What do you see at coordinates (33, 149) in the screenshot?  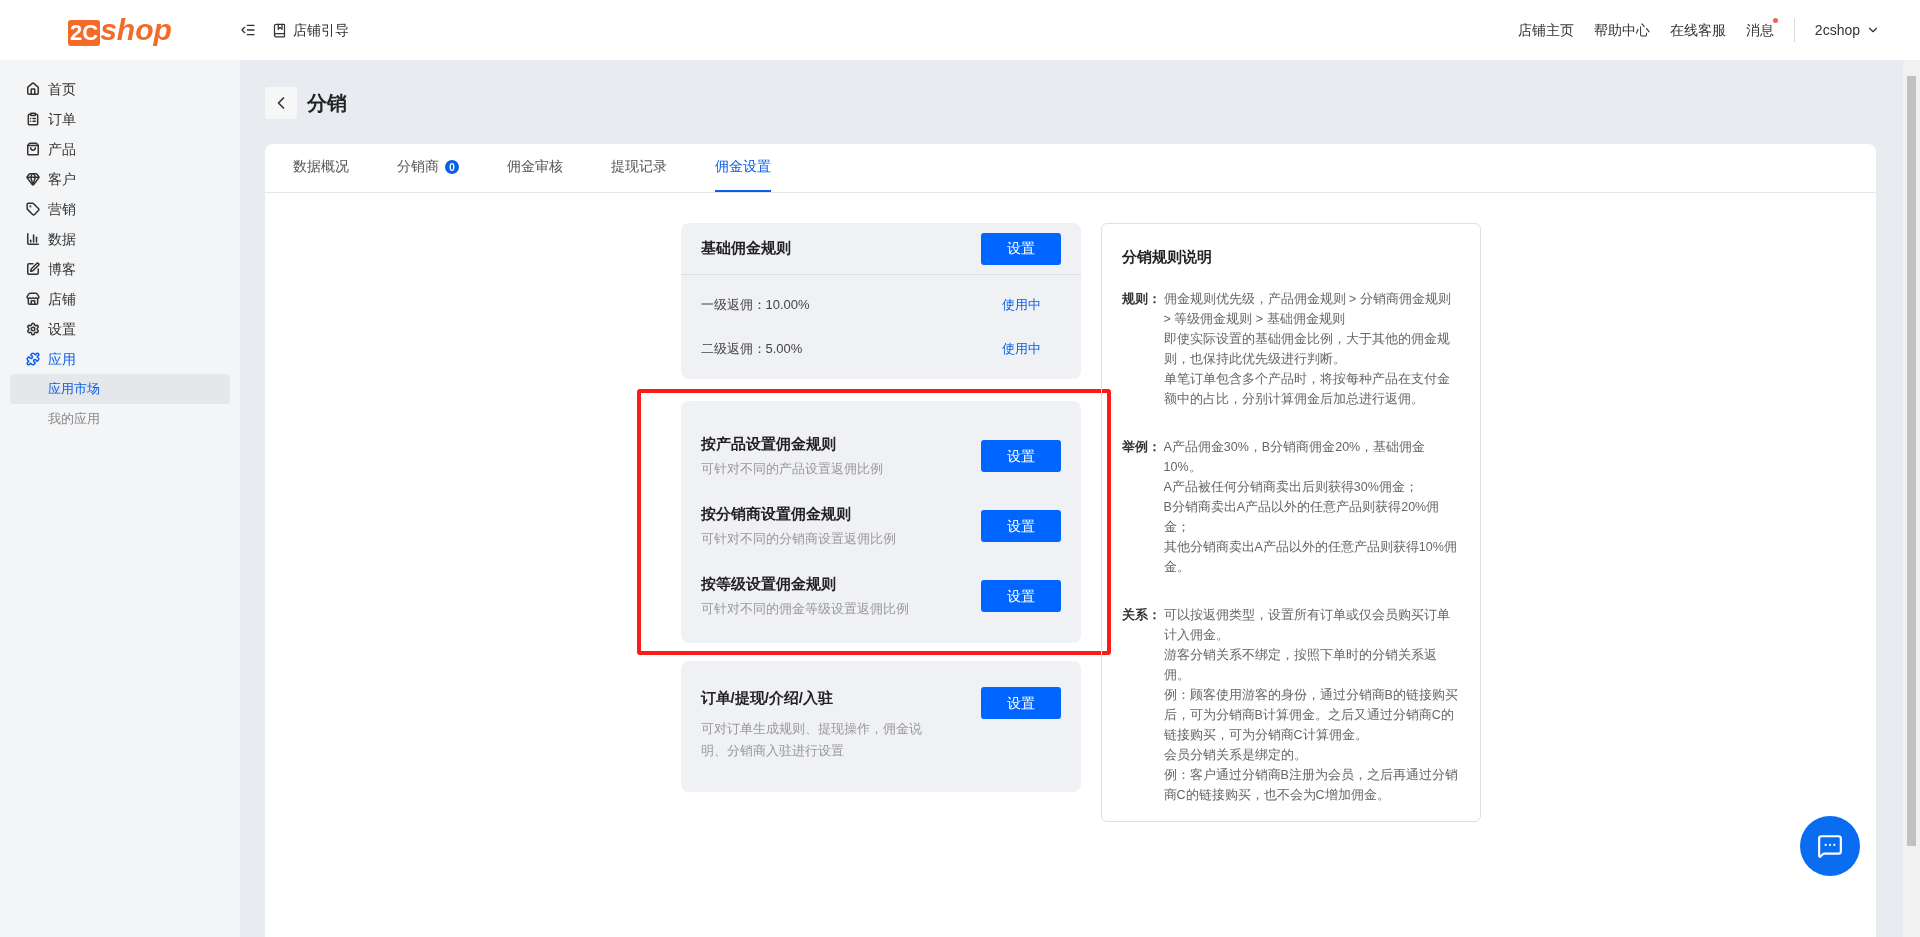 I see `bag-icon` at bounding box center [33, 149].